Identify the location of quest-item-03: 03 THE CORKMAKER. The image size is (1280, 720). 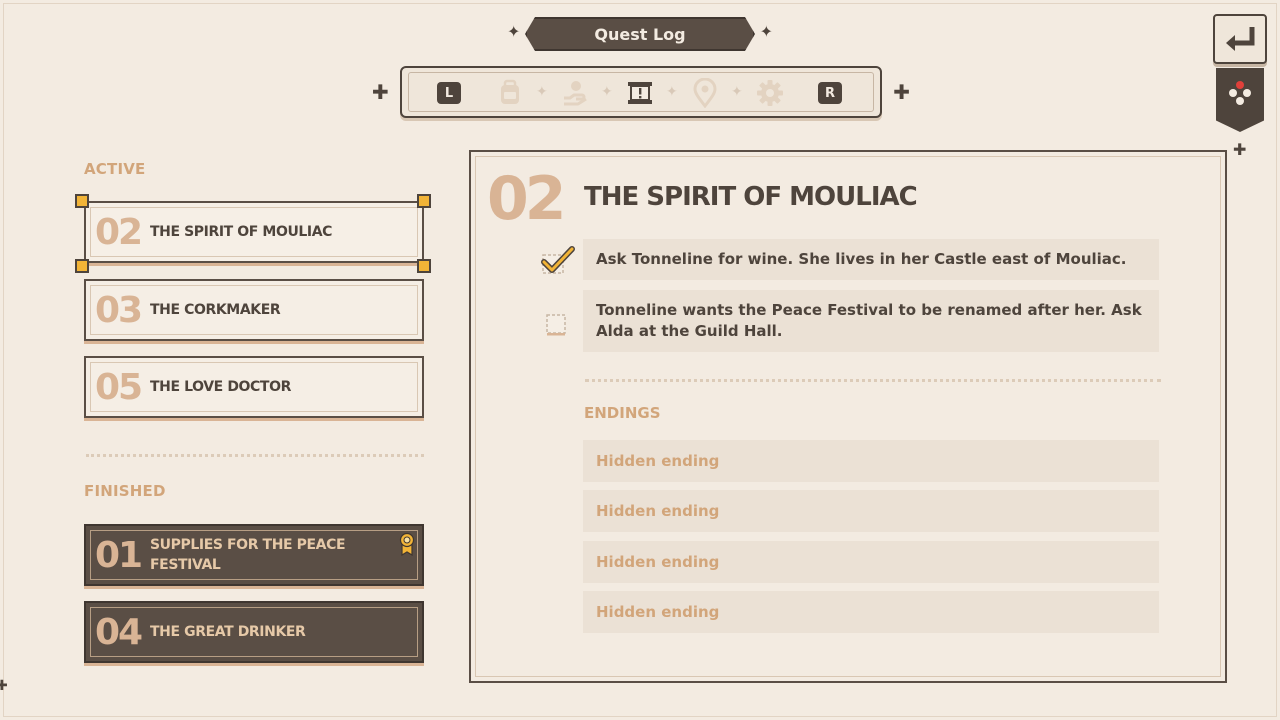
(254, 310).